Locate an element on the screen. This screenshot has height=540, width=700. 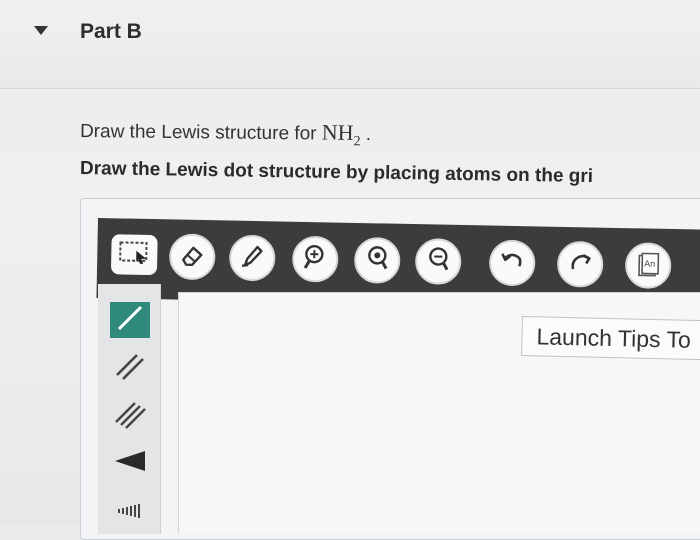
wedge-bond-icon is located at coordinates (130, 462).